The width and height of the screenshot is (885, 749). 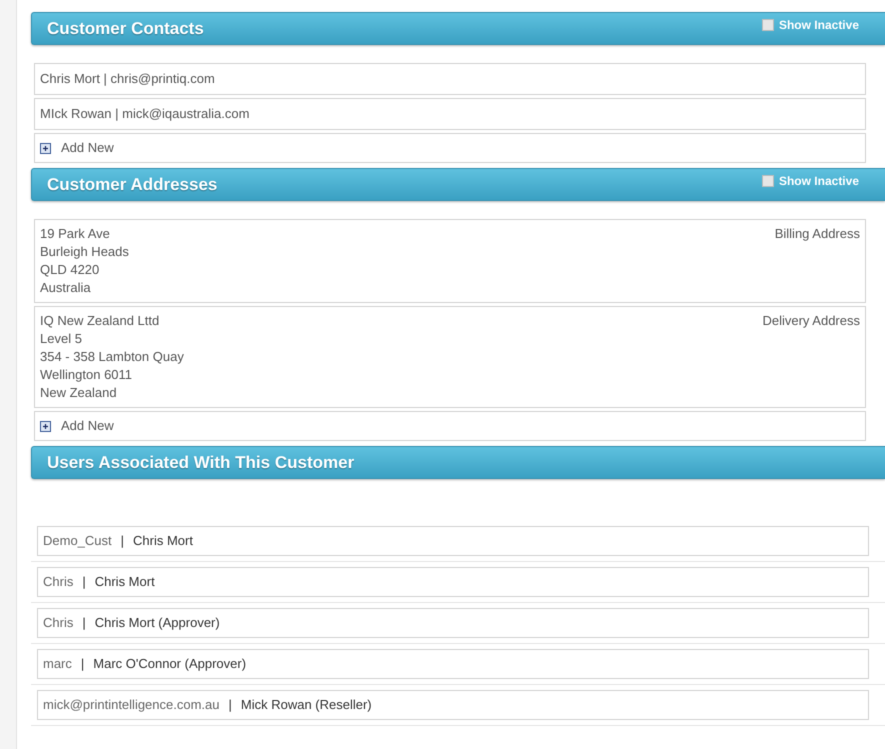 What do you see at coordinates (75, 234) in the screenshot?
I see `address-line: 19 Park Ave` at bounding box center [75, 234].